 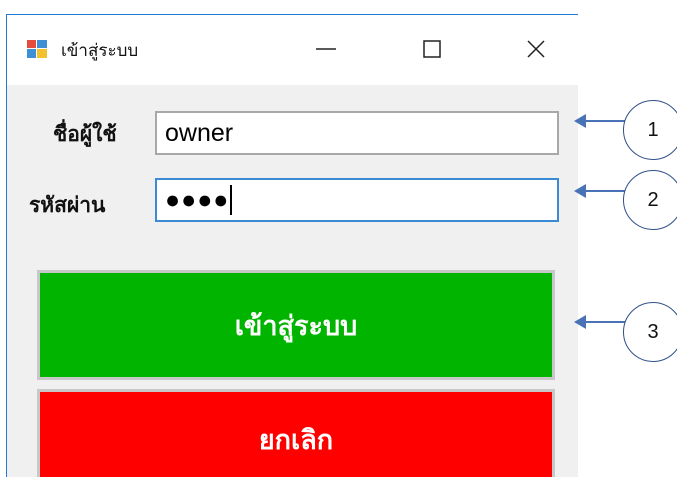 I want to click on app-icon, so click(x=37, y=49).